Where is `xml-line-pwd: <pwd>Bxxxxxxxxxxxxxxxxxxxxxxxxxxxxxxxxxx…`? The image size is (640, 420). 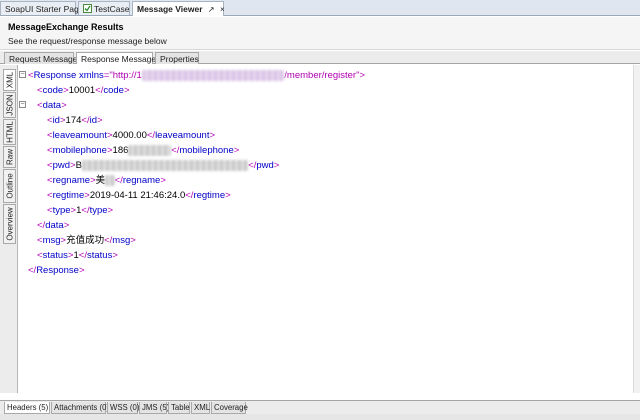
xml-line-pwd: <pwd>Bxxxxxxxxxxxxxxxxxxxxxxxxxxxxxxxxxx… is located at coordinates (163, 165).